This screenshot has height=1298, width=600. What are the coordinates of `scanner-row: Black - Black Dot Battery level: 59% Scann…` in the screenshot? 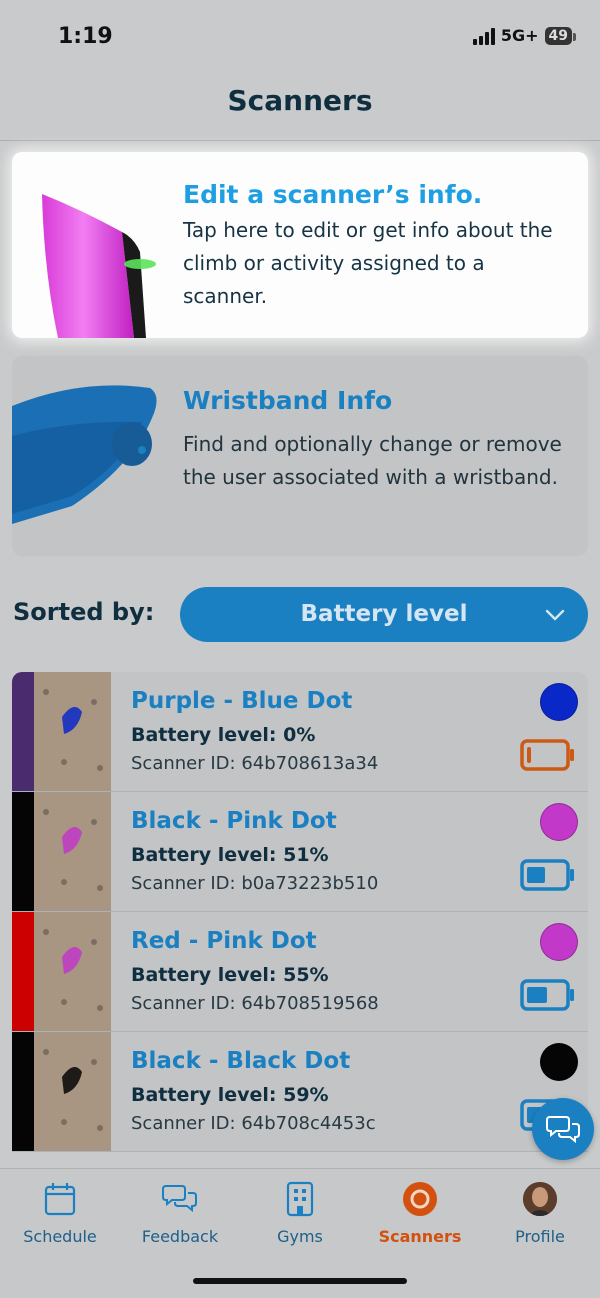 It's located at (300, 1092).